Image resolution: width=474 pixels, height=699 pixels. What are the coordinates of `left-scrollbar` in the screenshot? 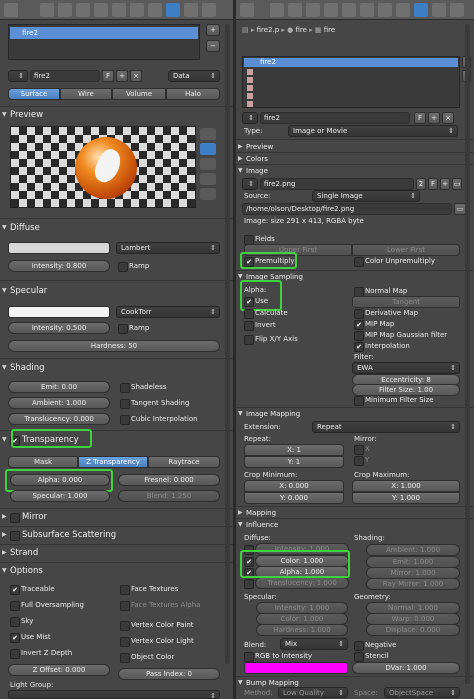 It's located at (227, 344).